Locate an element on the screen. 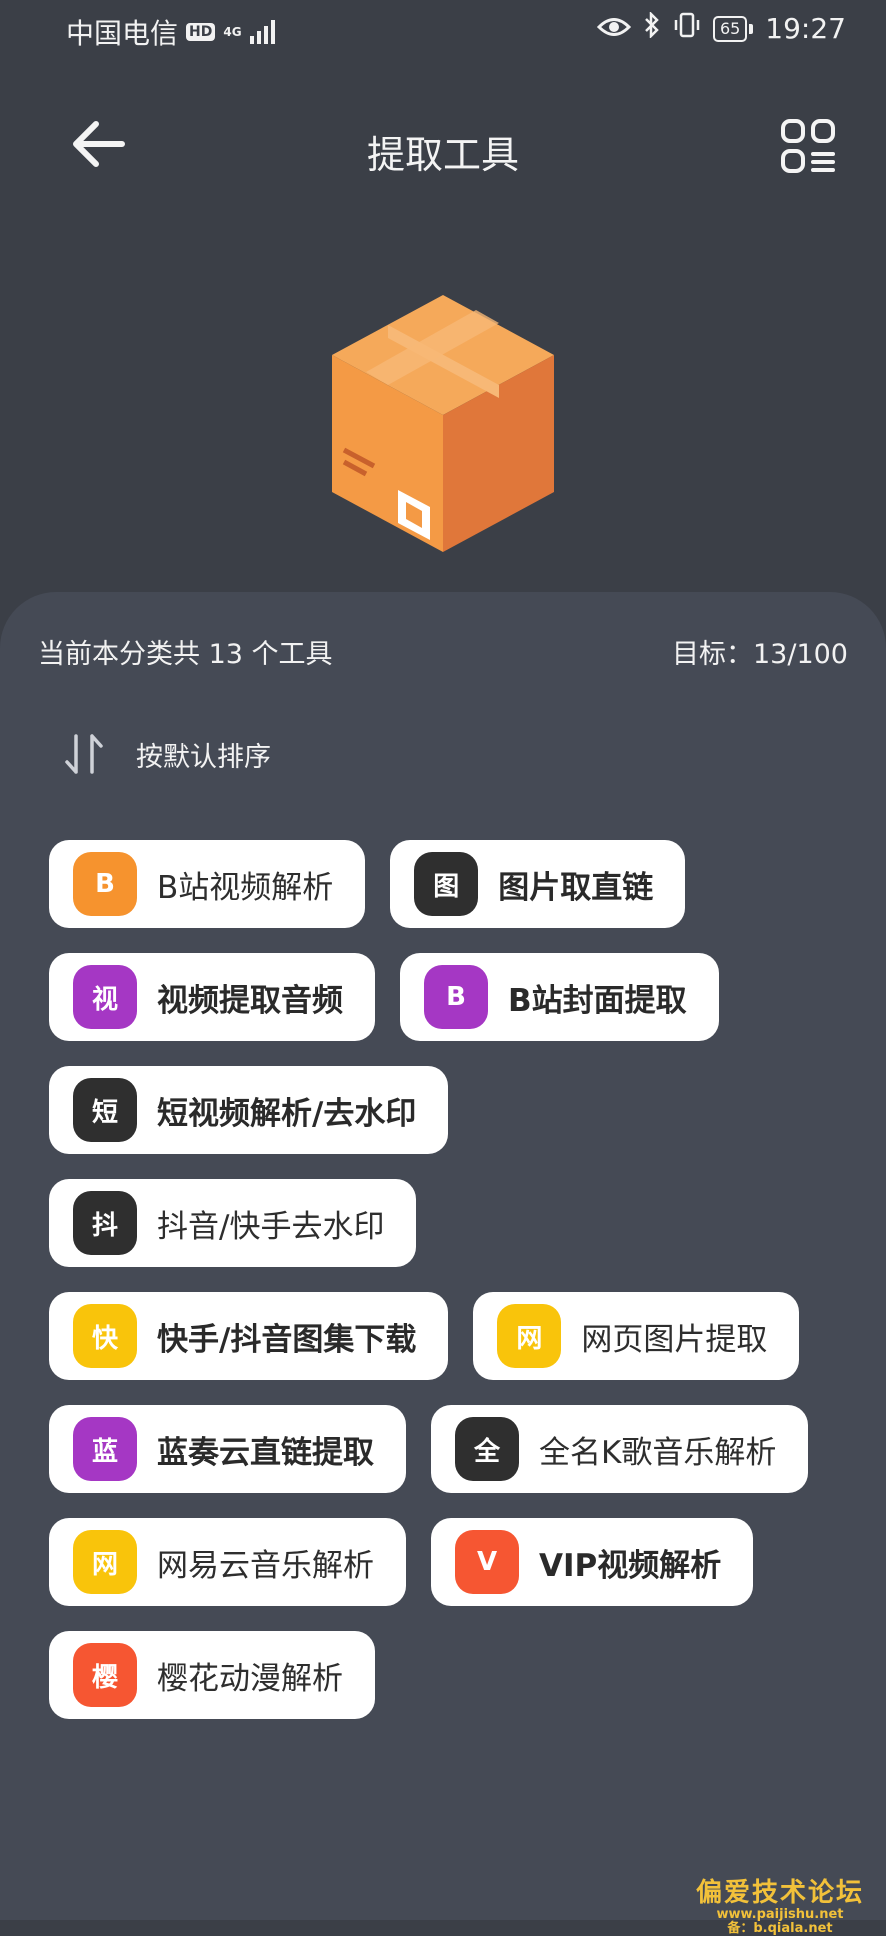  tool-chip: 网 网页图片提取 is located at coordinates (636, 1336).